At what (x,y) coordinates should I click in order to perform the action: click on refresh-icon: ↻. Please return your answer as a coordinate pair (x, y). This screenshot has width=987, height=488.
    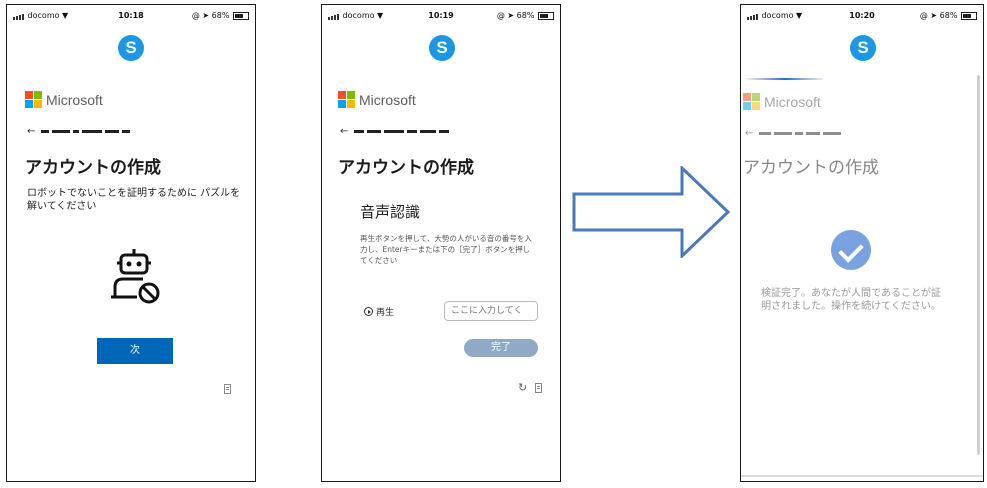
    Looking at the image, I should click on (522, 387).